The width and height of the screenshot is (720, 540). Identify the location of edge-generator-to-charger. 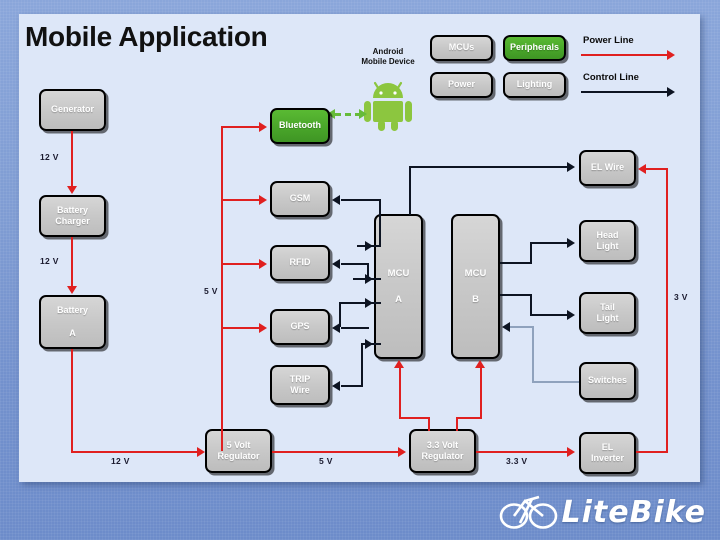
(72, 159).